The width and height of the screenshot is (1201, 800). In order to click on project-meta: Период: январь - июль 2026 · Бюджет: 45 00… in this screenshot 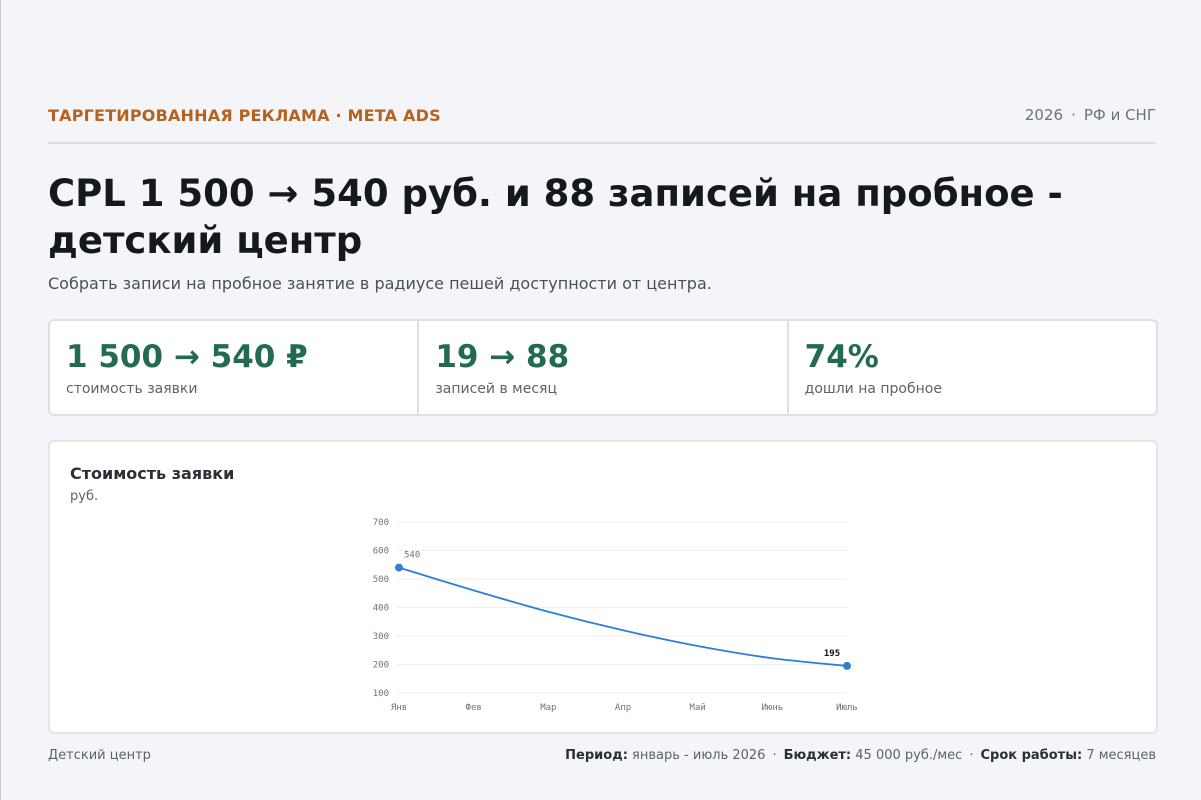, I will do `click(860, 755)`.